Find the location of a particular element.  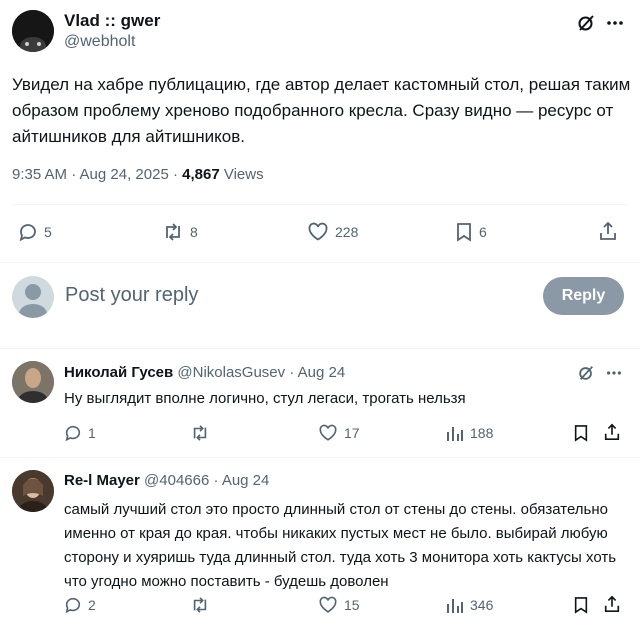

reply-author-name: Николай Гусев is located at coordinates (118, 372).